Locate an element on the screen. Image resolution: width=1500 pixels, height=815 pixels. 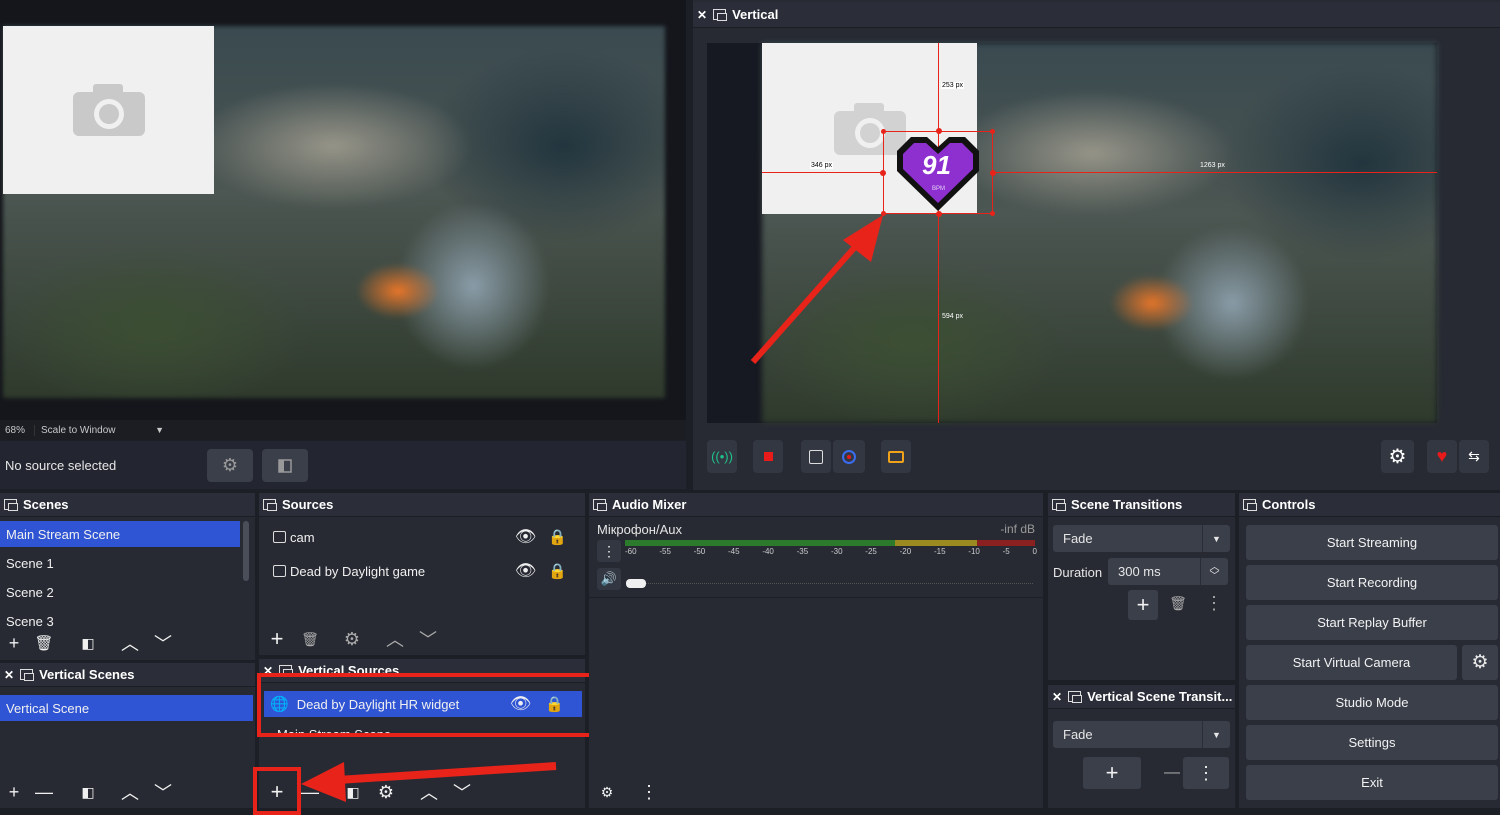
add-vertical-transition-button: + is located at coordinates (1112, 773).